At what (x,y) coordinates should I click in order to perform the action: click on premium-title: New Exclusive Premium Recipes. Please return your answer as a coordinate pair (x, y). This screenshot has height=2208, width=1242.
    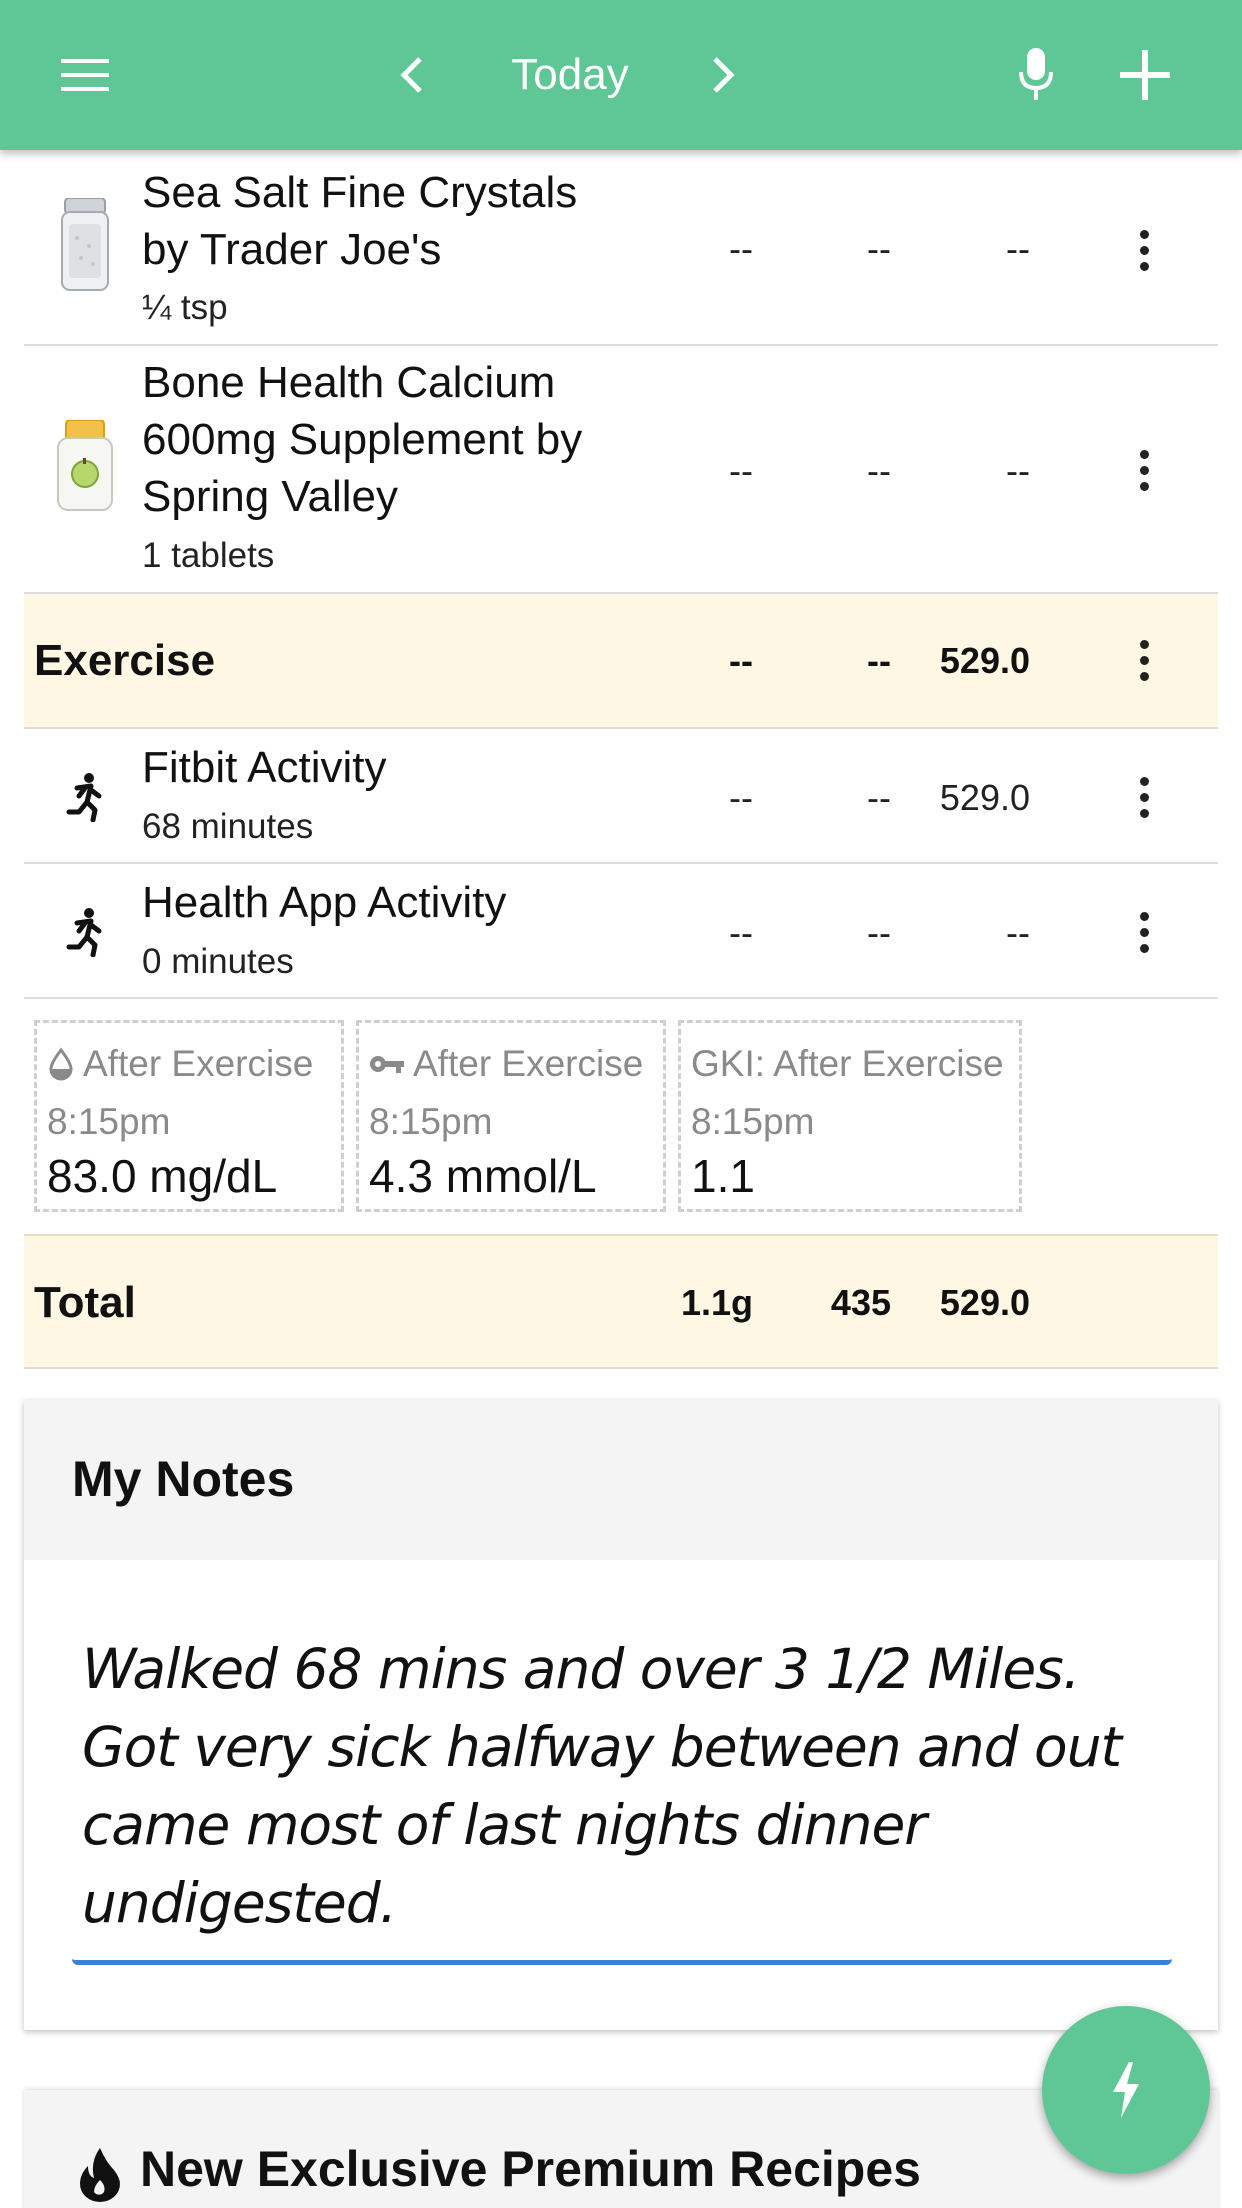
    Looking at the image, I should click on (530, 2169).